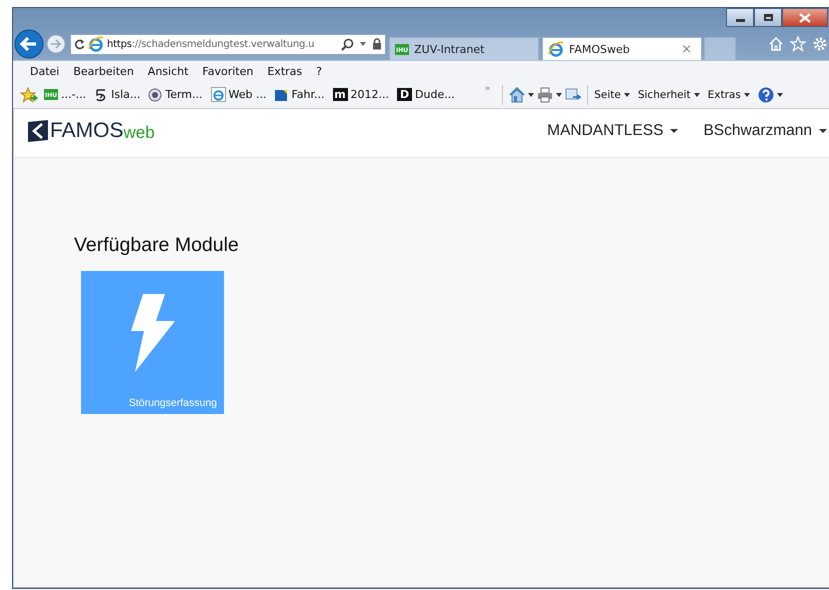 This screenshot has width=829, height=590. I want to click on search-icon, so click(347, 44).